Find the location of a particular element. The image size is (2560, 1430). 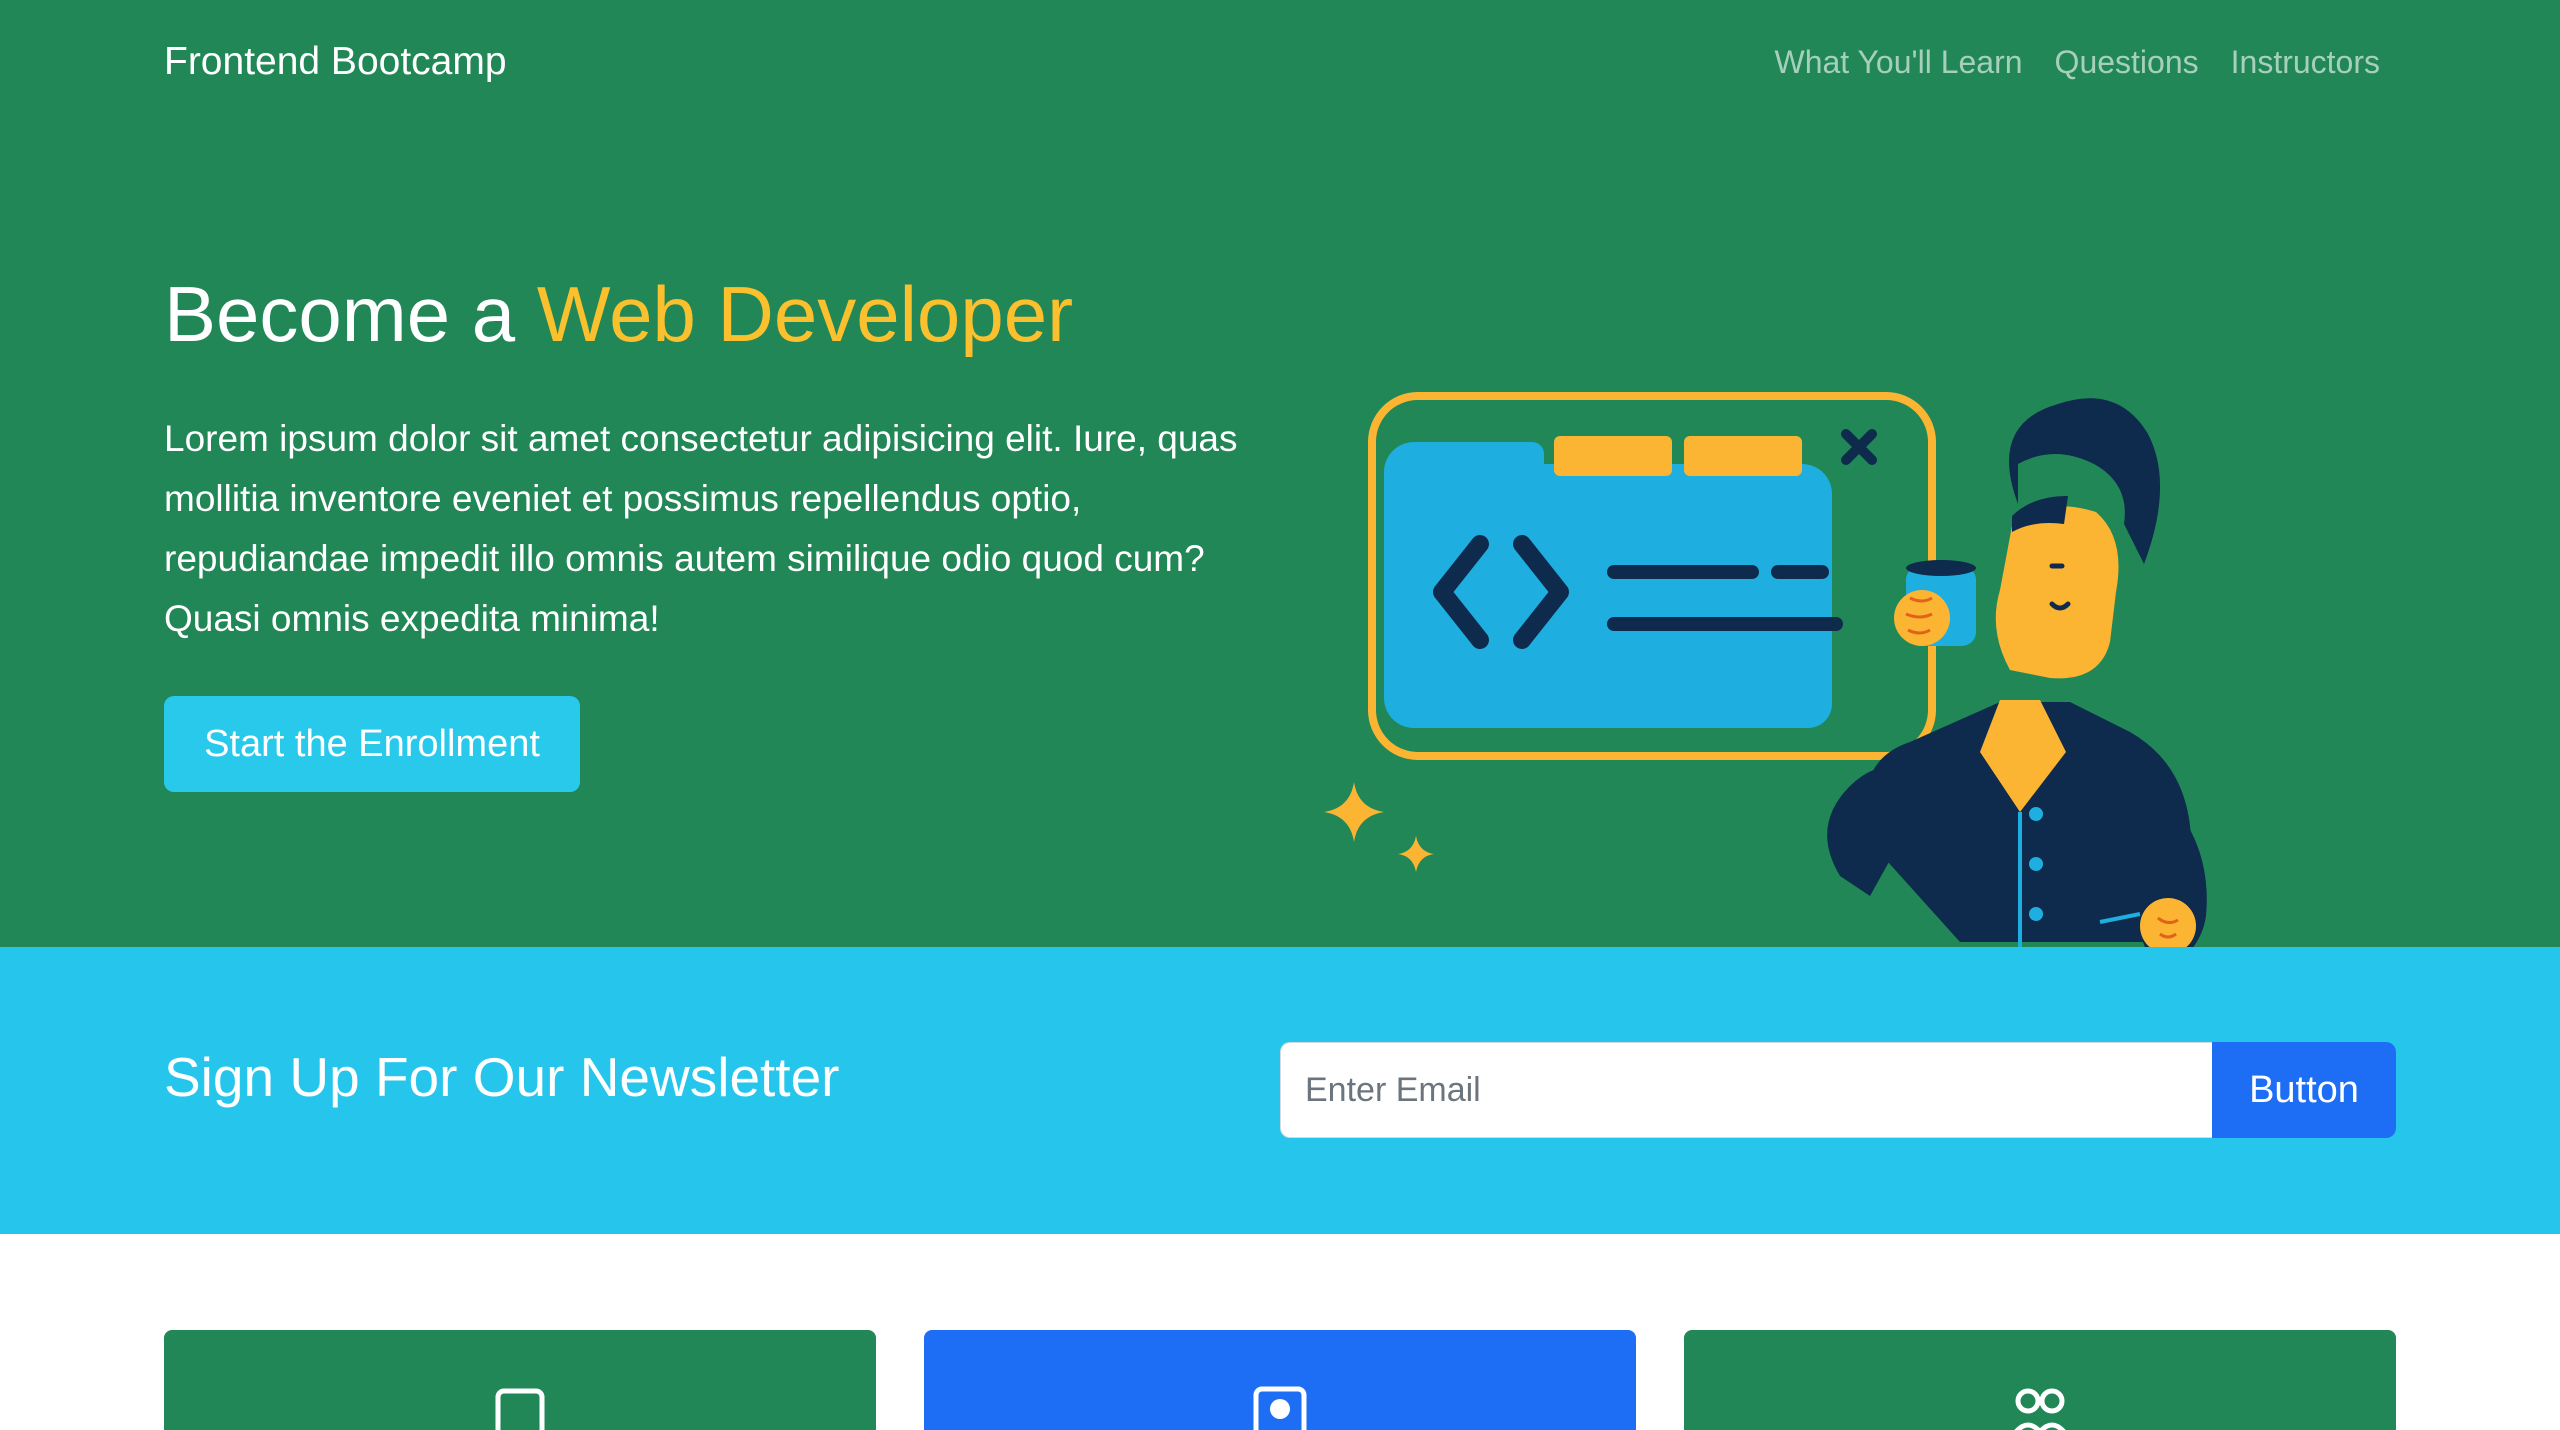

newsletter-submit-button: Button is located at coordinates (2304, 1090).